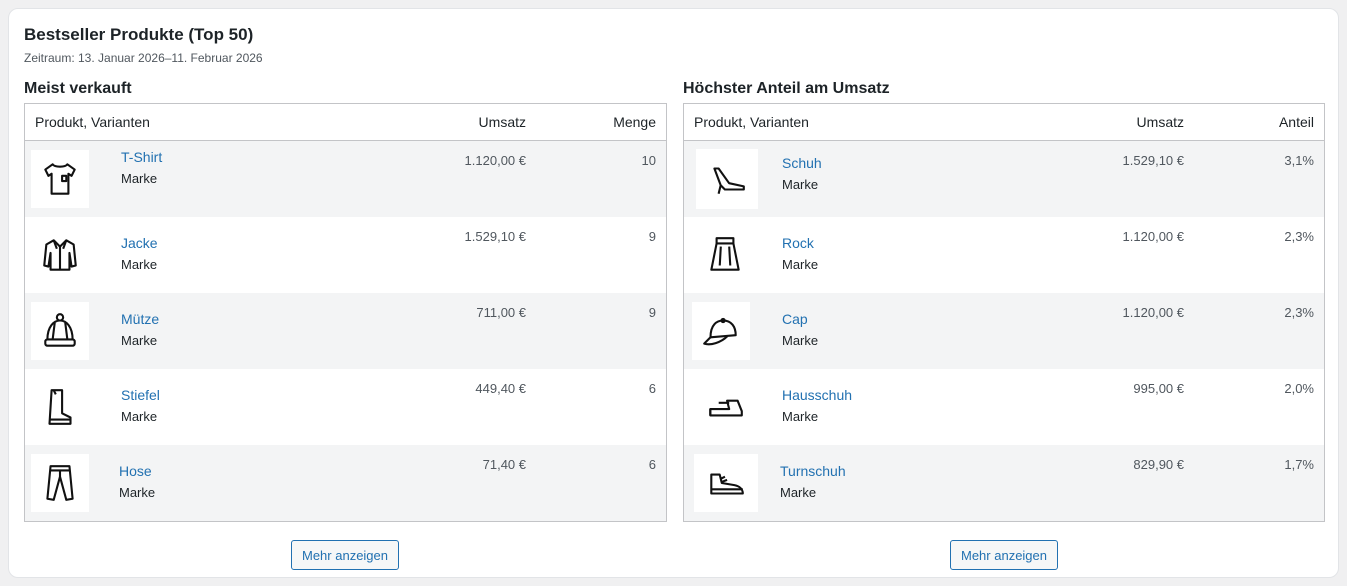  What do you see at coordinates (345, 179) in the screenshot?
I see `table-row: T-Shirt Marke 1.120,00 € 10` at bounding box center [345, 179].